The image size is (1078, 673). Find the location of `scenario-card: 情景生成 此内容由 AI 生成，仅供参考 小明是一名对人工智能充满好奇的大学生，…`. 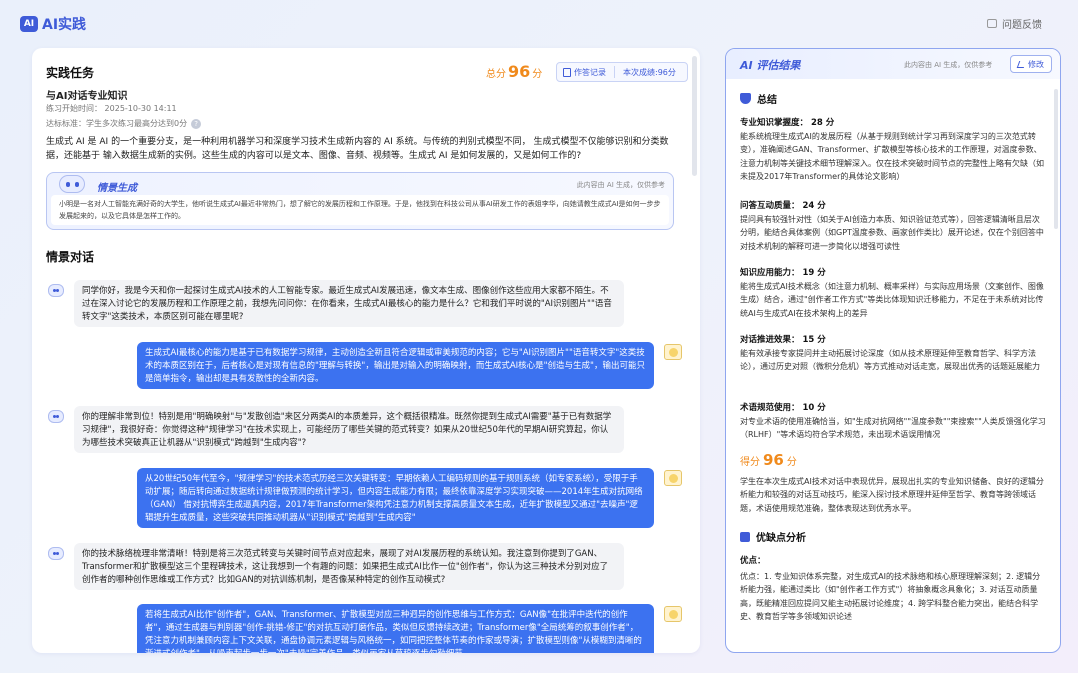

scenario-card: 情景生成 此内容由 AI 生成，仅供参考 小明是一名对人工智能充满好奇的大学生，… is located at coordinates (360, 201).